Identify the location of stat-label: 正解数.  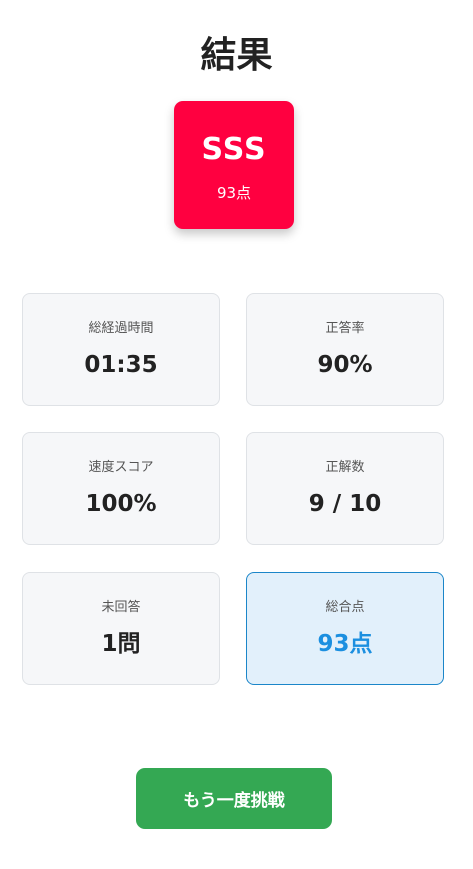
(345, 467).